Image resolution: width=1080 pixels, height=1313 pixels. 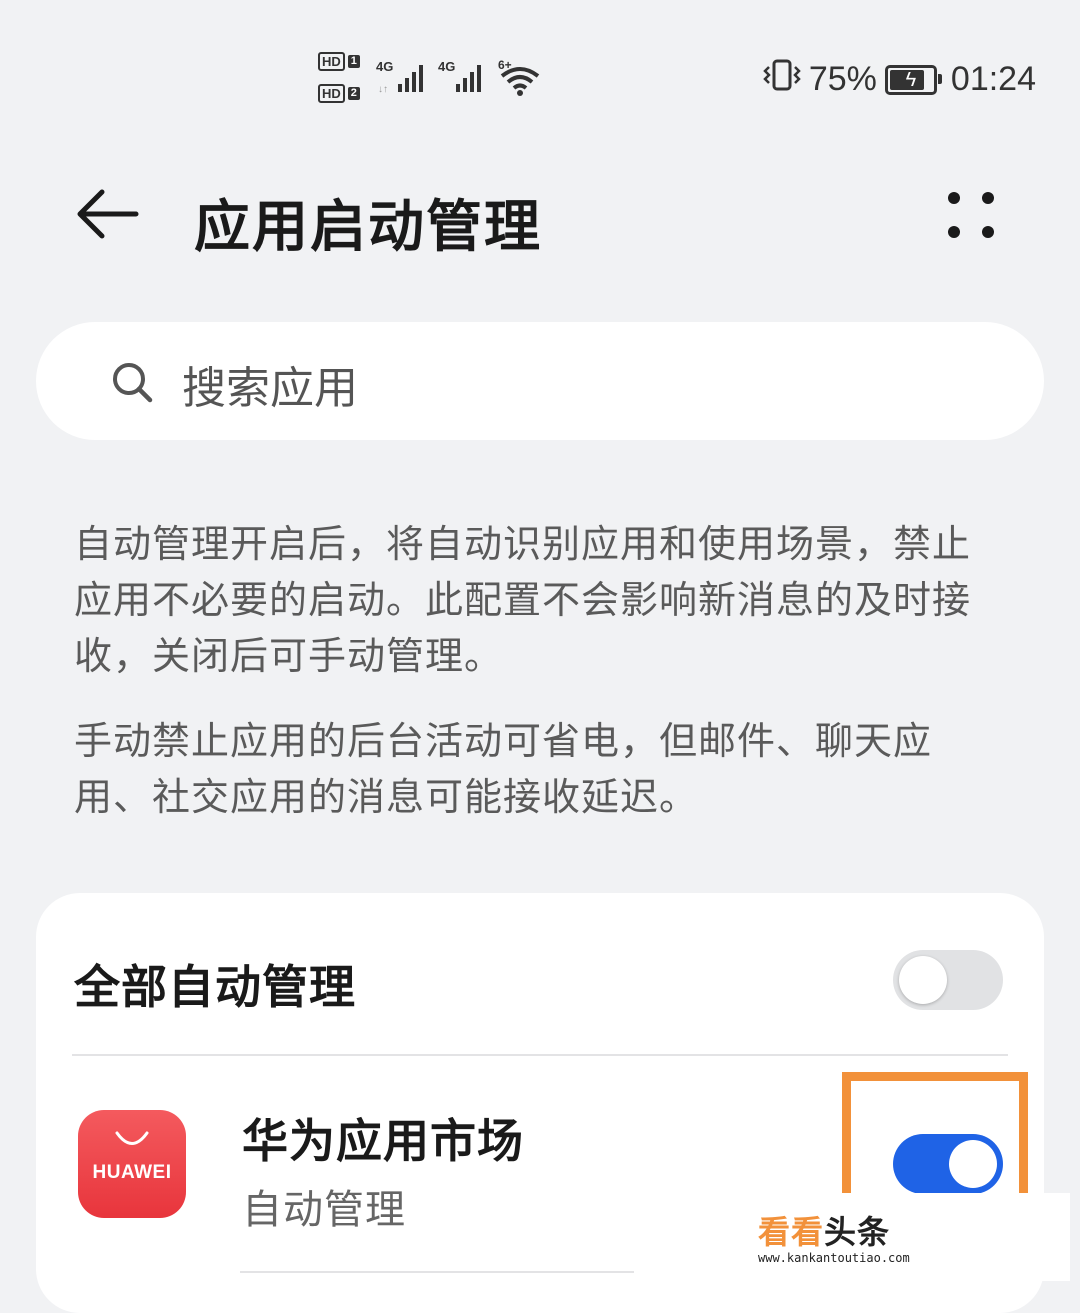 I want to click on title-bar: 应用启动管理, so click(x=540, y=220).